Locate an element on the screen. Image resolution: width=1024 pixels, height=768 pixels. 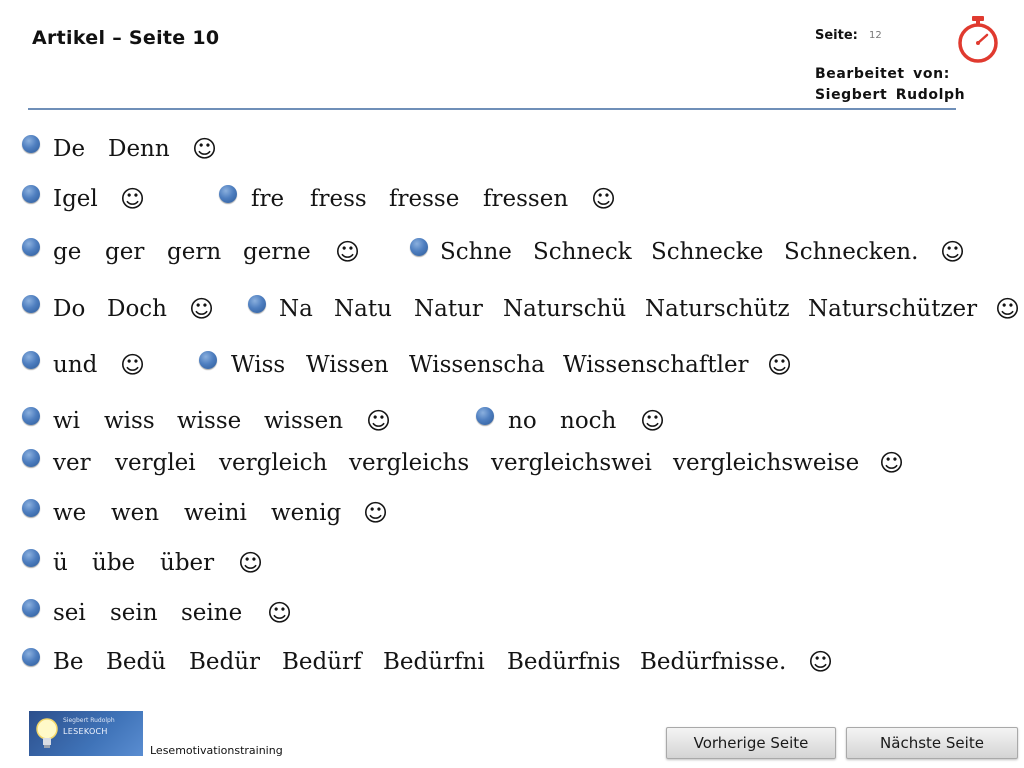
reading-word: verglei is located at coordinates (155, 463).